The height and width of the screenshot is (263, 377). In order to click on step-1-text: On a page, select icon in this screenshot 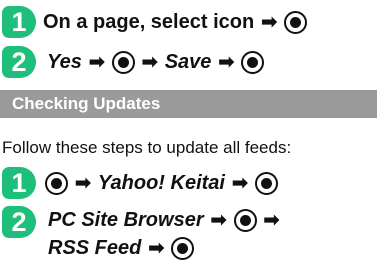, I will do `click(149, 21)`.